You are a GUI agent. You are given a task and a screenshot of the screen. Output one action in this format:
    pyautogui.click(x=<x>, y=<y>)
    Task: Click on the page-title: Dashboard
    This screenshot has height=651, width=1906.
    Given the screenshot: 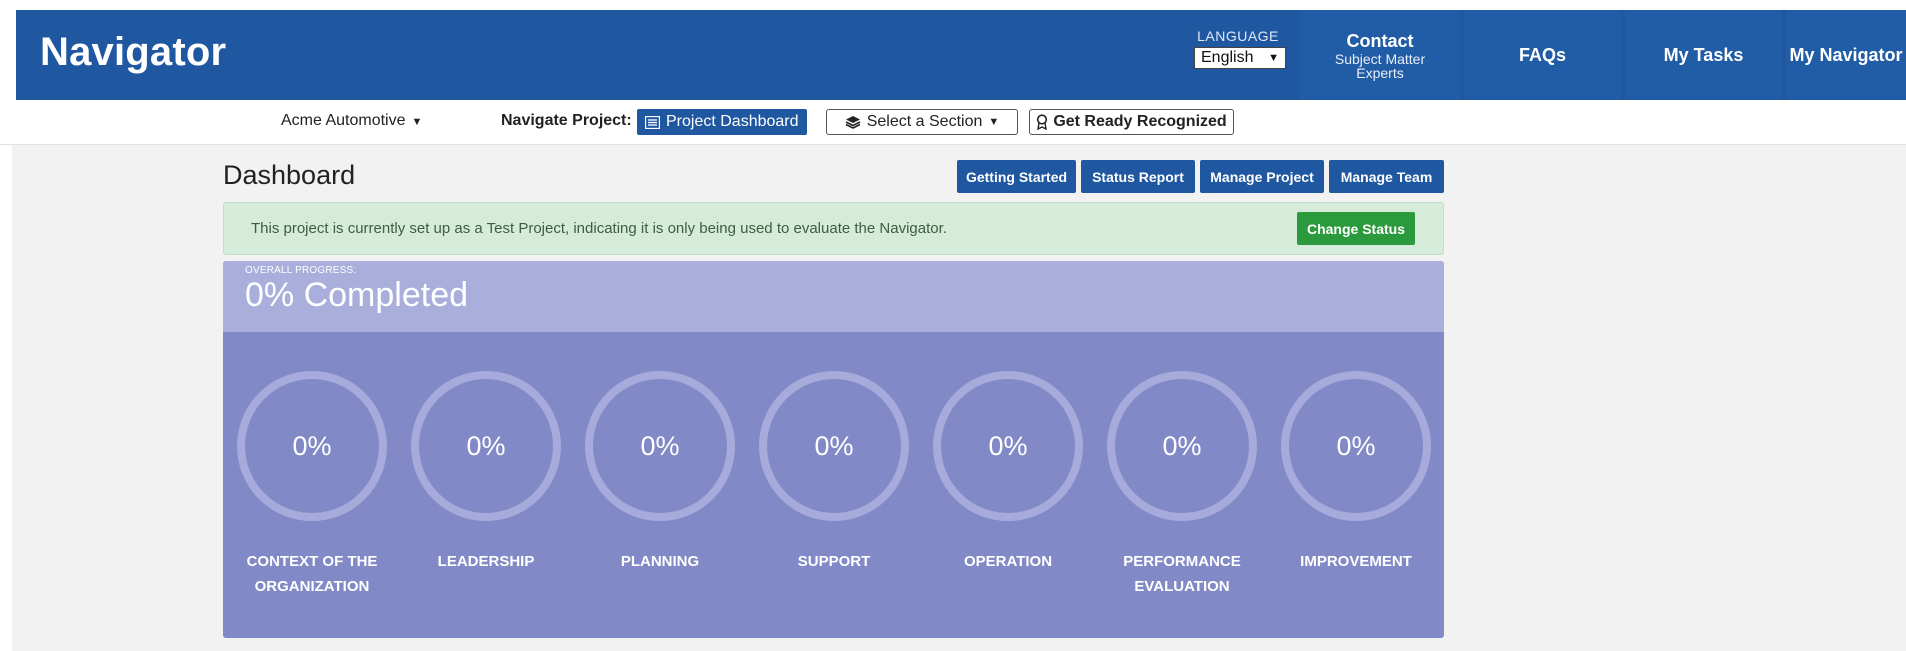 What is the action you would take?
    pyautogui.click(x=289, y=175)
    